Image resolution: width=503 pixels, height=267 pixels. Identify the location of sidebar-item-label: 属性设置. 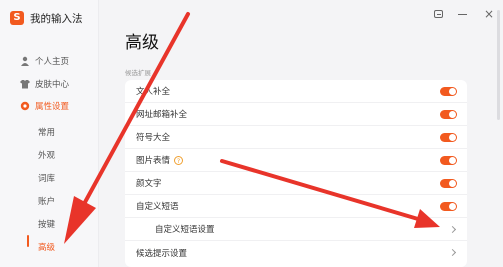
(52, 107).